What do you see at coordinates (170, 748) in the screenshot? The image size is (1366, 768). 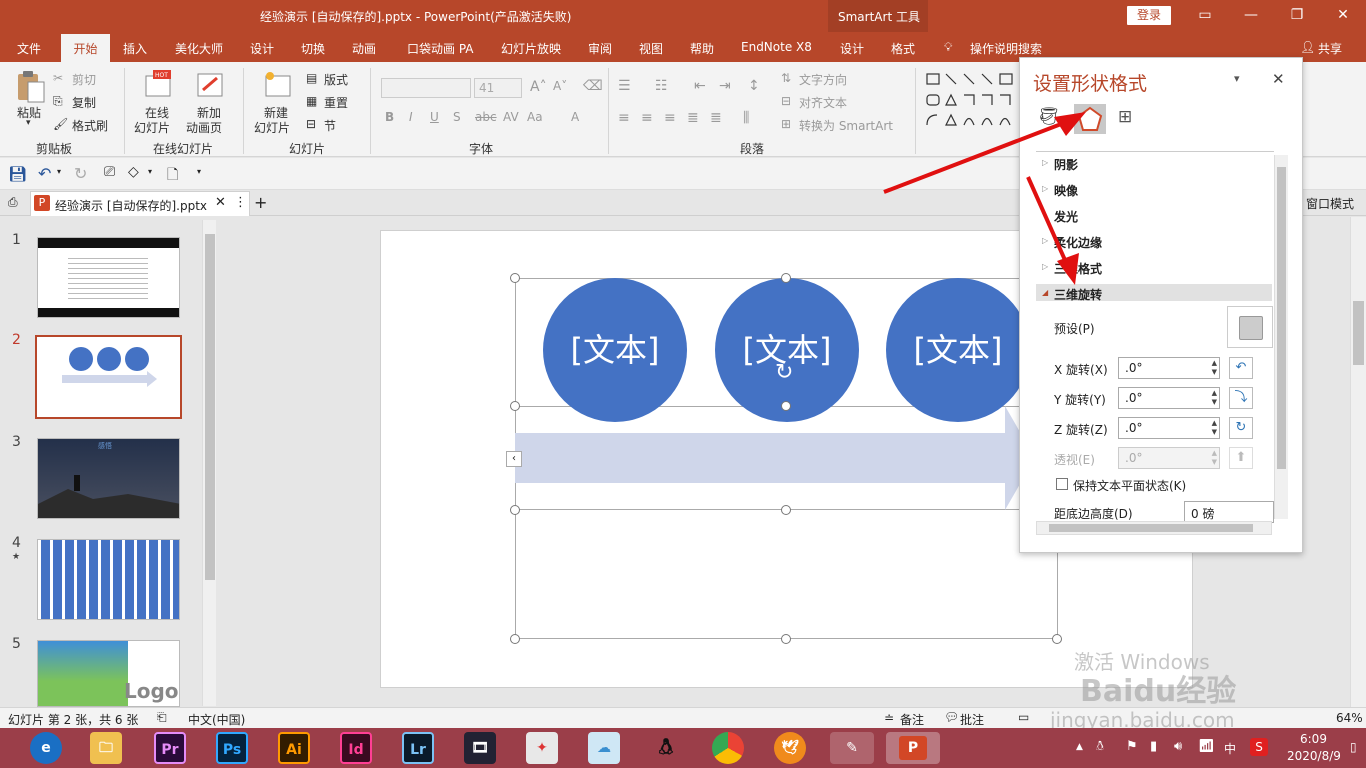 I see `app-premiere: Pr` at bounding box center [170, 748].